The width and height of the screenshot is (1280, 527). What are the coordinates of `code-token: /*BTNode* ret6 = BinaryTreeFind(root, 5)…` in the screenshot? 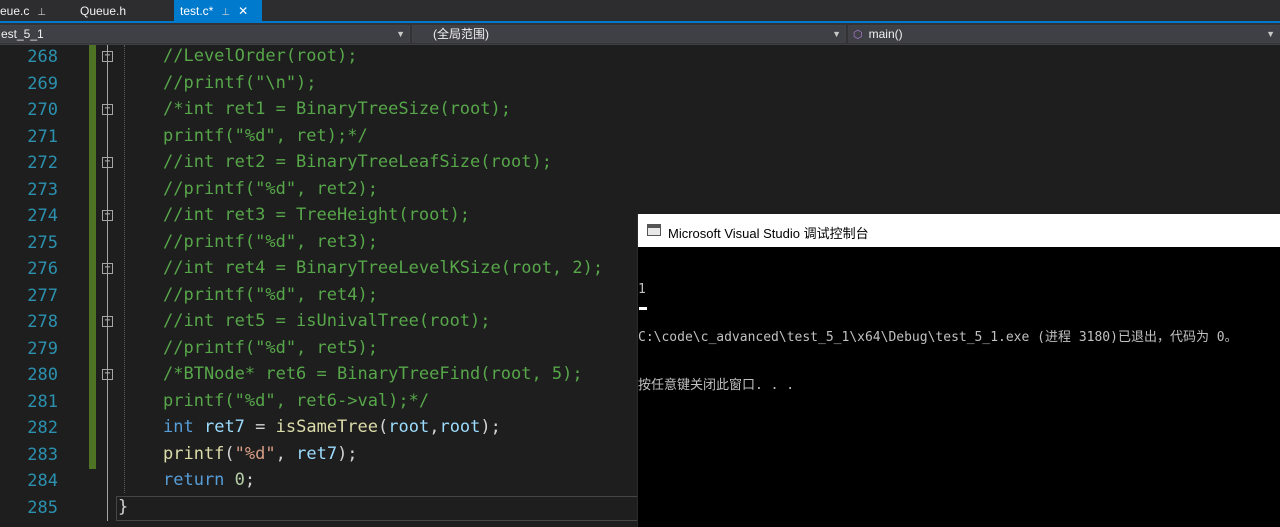 It's located at (373, 374).